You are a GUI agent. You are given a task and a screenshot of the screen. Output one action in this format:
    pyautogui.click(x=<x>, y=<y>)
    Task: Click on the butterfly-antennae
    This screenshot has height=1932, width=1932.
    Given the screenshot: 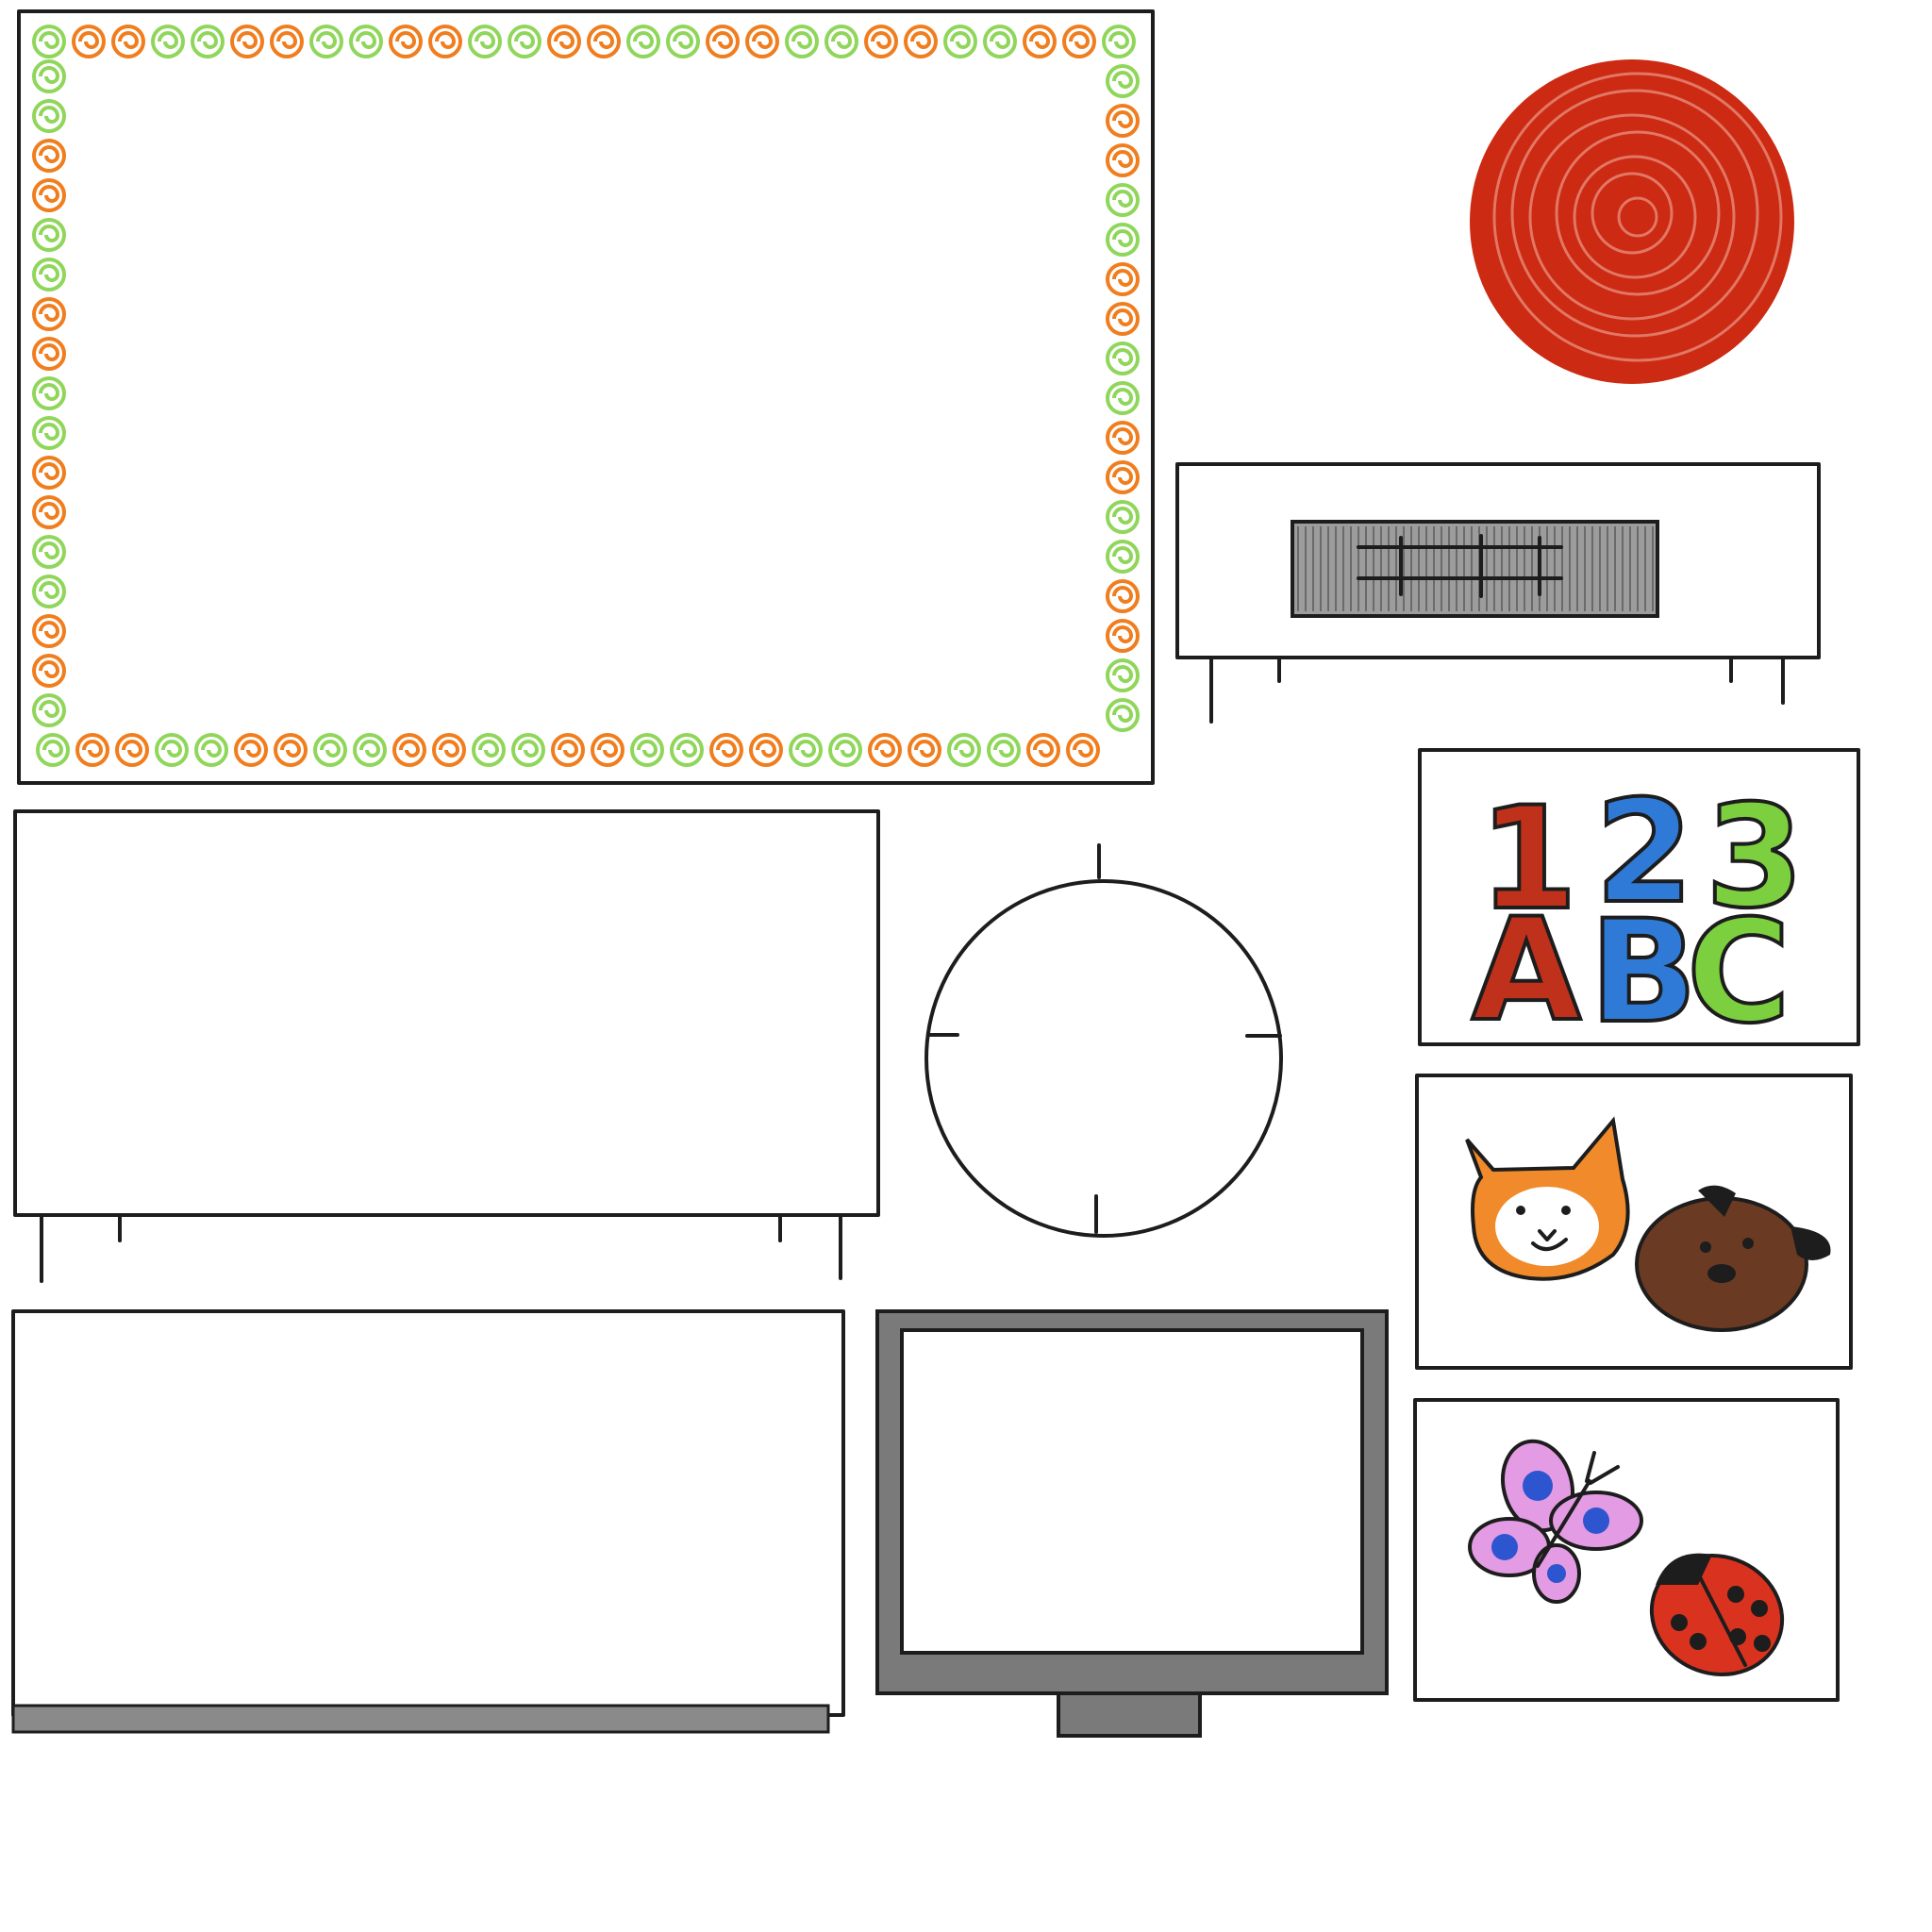 What is the action you would take?
    pyautogui.click(x=1603, y=1468)
    